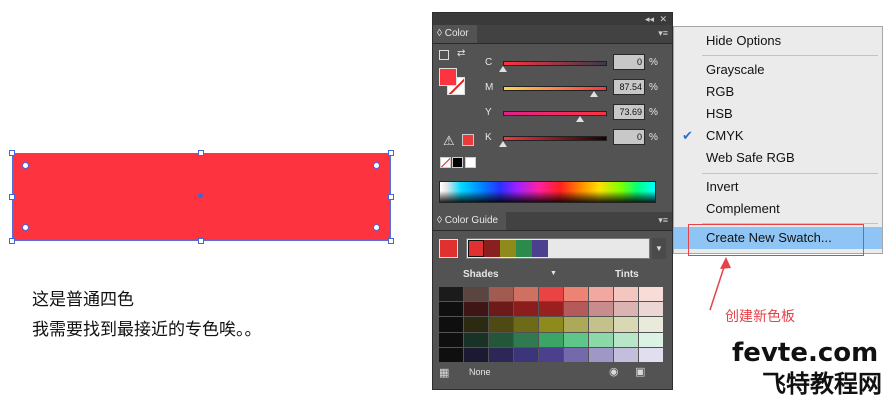 This screenshot has height=400, width=893. Describe the element at coordinates (778, 114) in the screenshot. I see `menu-item-hsb: HSB` at that location.